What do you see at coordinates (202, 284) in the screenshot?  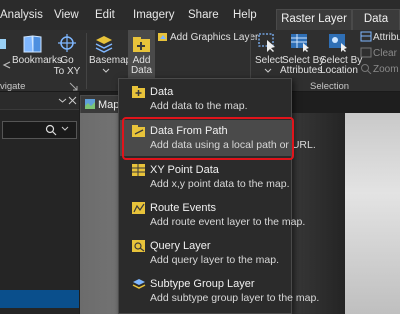 I see `menu-item-subtype-group-layer-title: Subtype Group Layer` at bounding box center [202, 284].